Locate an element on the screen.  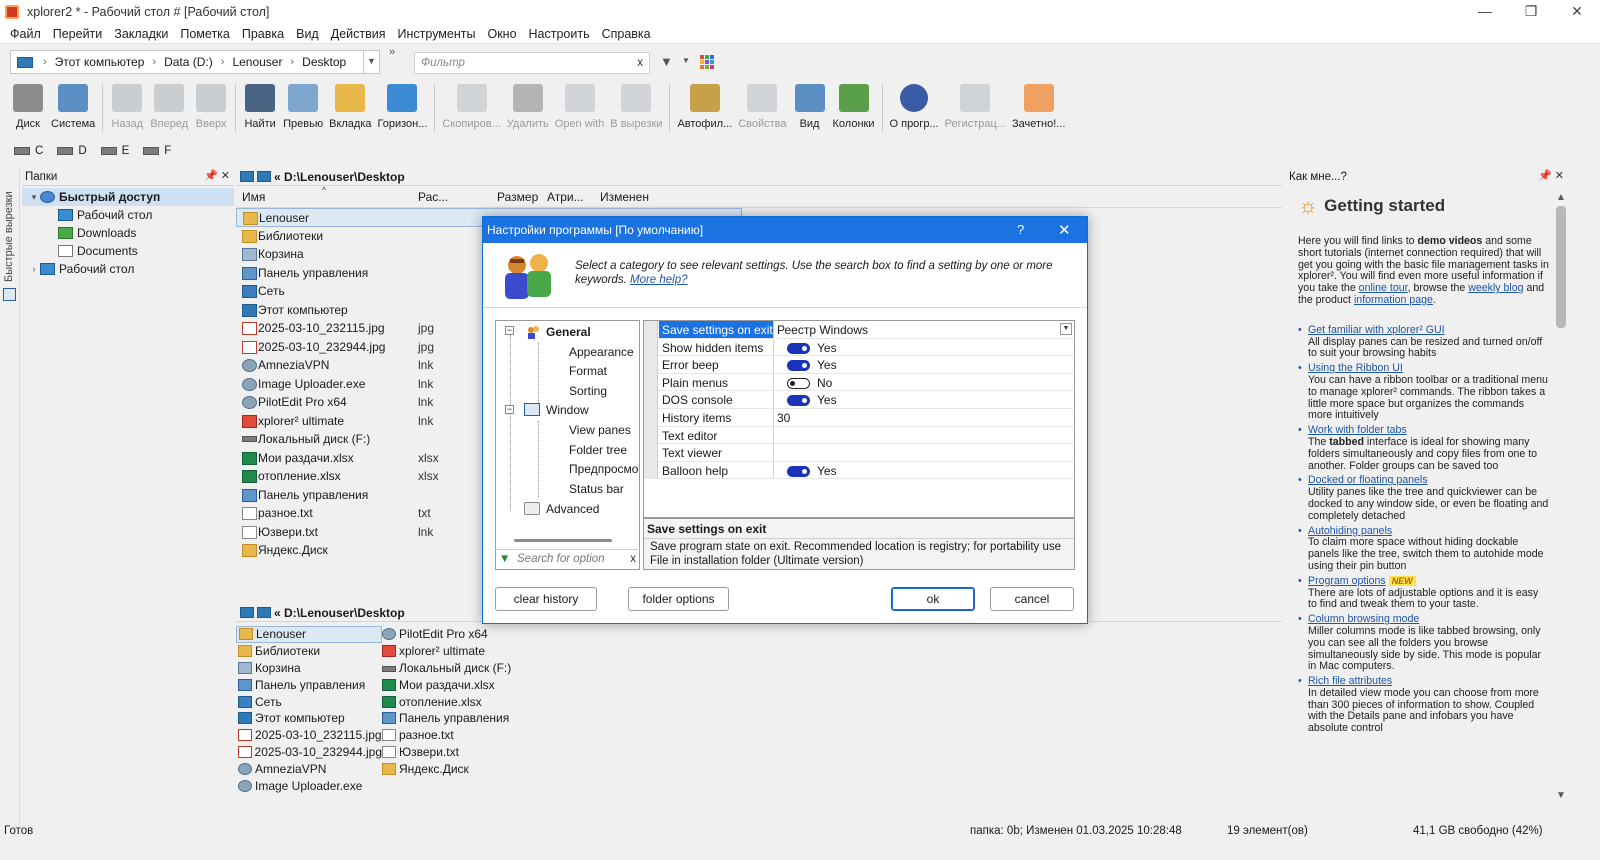
list-item: 2025-03-10_232115.jpg is located at coordinates (309, 735).